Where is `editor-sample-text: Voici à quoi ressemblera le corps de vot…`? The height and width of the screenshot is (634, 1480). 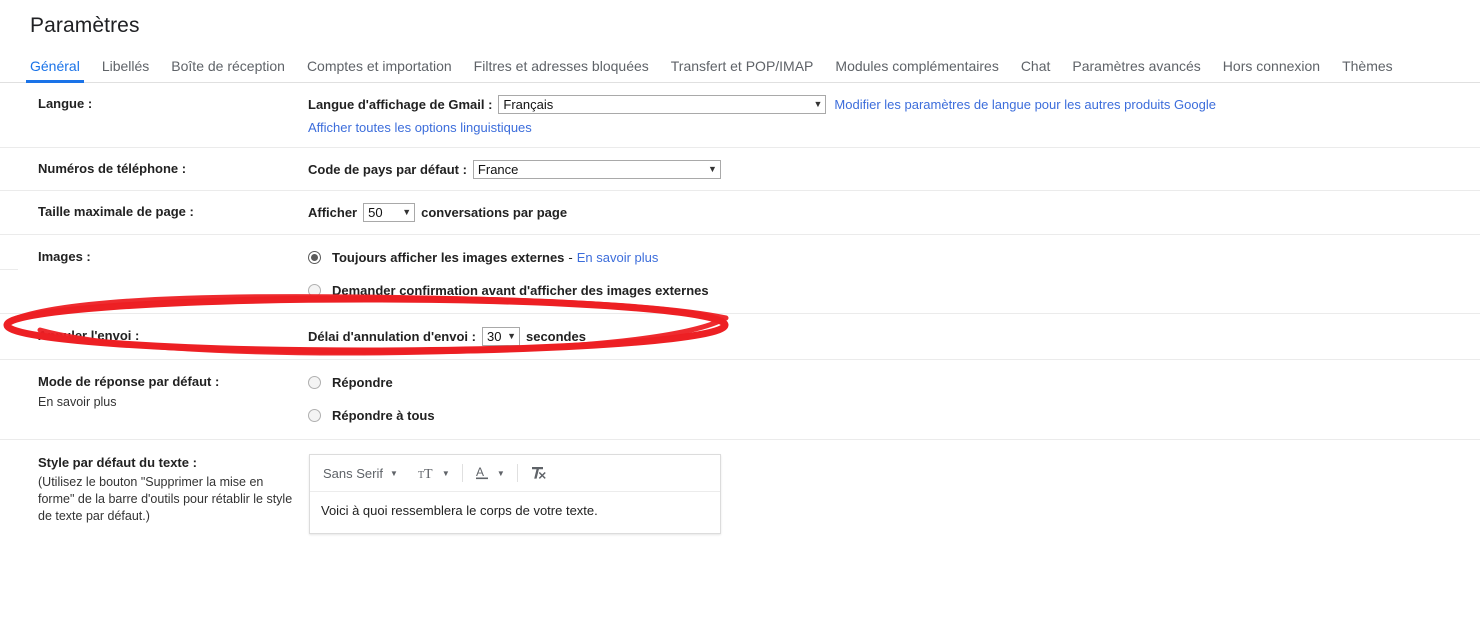
editor-sample-text: Voici à quoi ressemblera le corps de vot… is located at coordinates (515, 512).